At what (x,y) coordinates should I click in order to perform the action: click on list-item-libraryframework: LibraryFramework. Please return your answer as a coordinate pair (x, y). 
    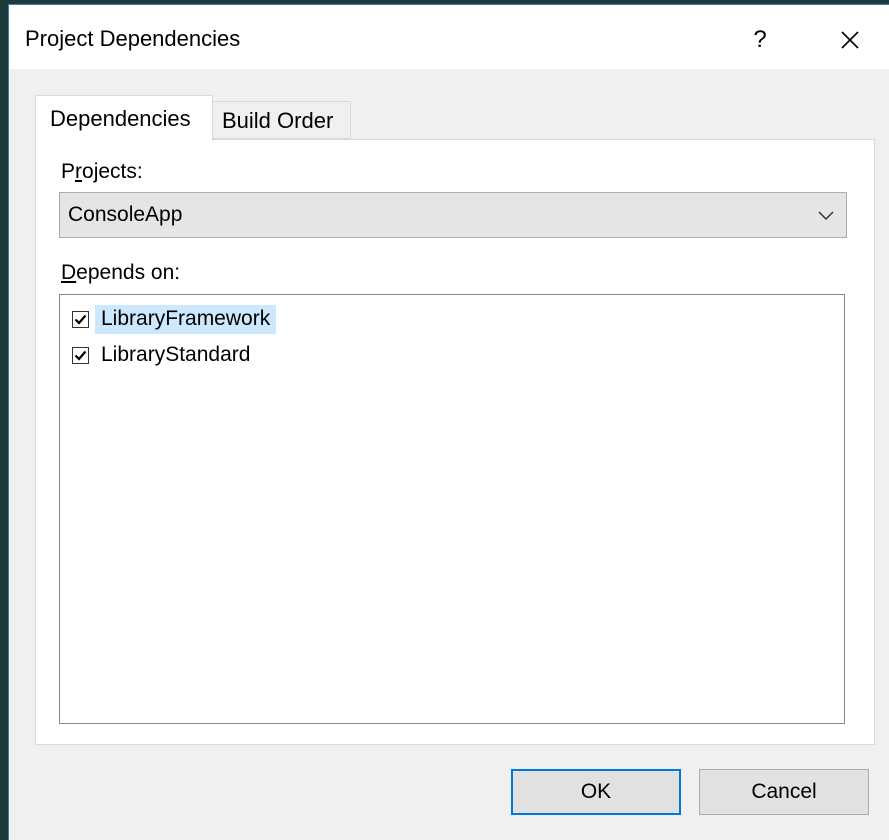
    Looking at the image, I should click on (174, 319).